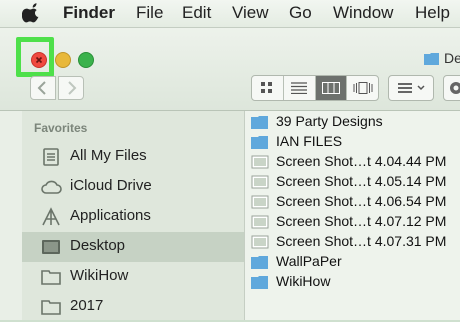 The width and height of the screenshot is (460, 322). Describe the element at coordinates (452, 58) in the screenshot. I see `window-title: De` at that location.